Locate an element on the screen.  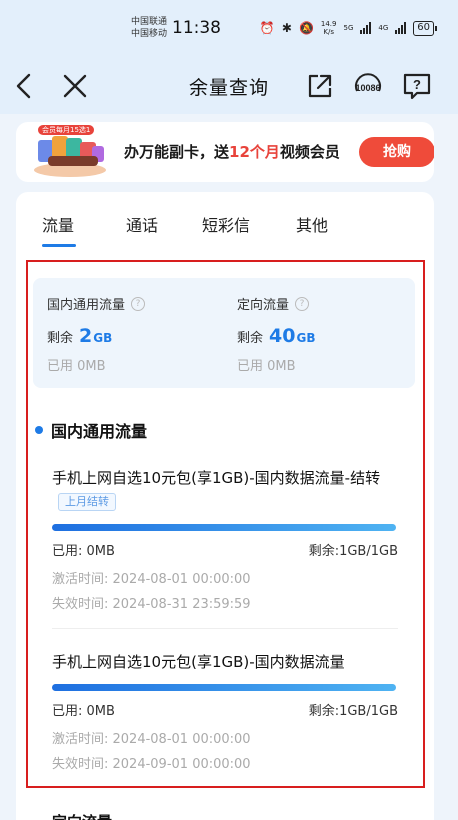
buy-now-button: 抢购 is located at coordinates (396, 152).